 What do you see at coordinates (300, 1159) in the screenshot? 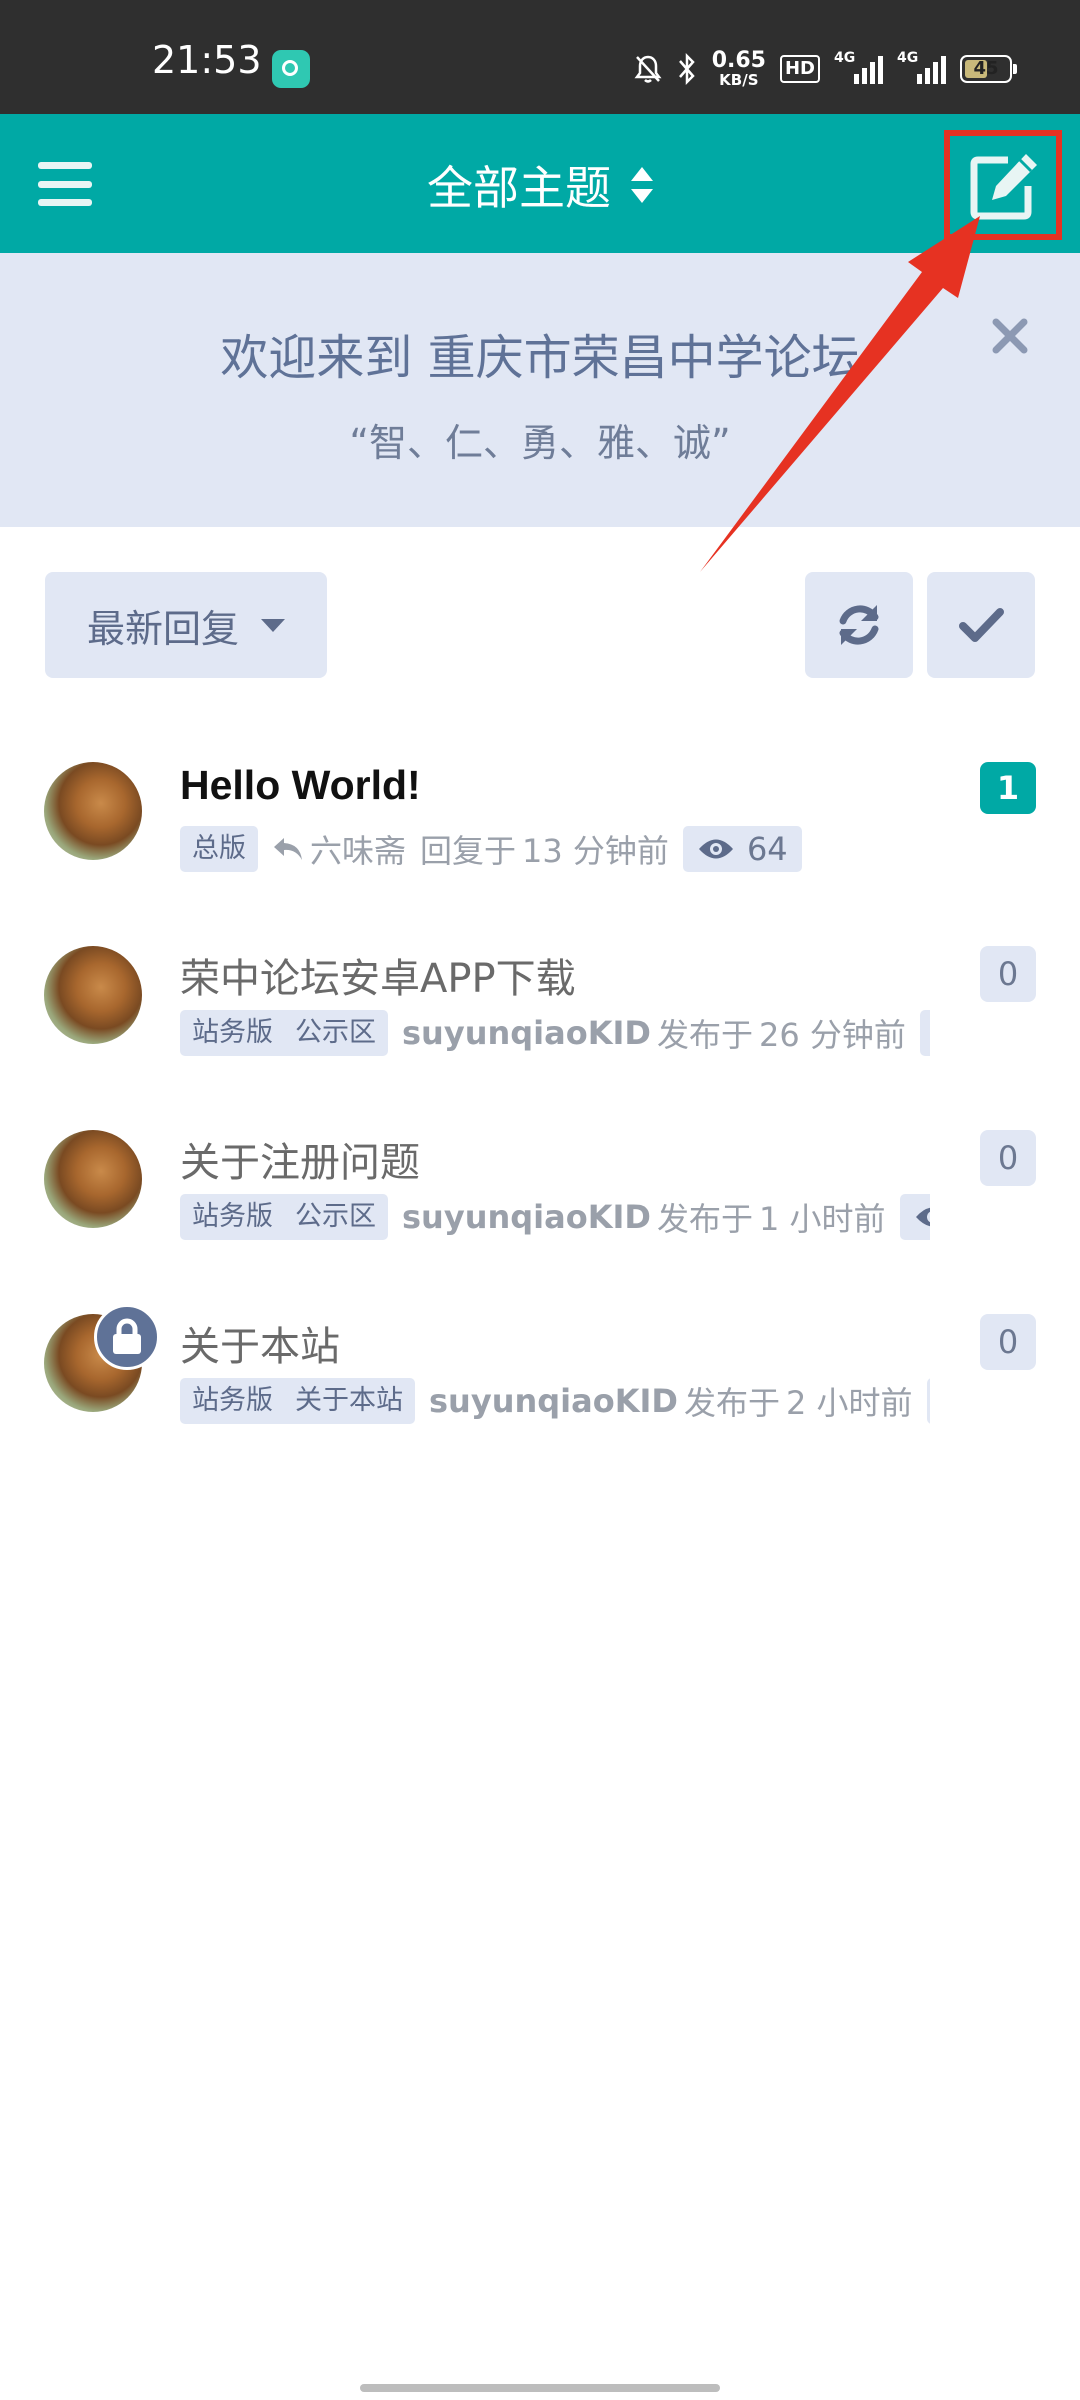
I see `discussion-title: 关于注册问题` at bounding box center [300, 1159].